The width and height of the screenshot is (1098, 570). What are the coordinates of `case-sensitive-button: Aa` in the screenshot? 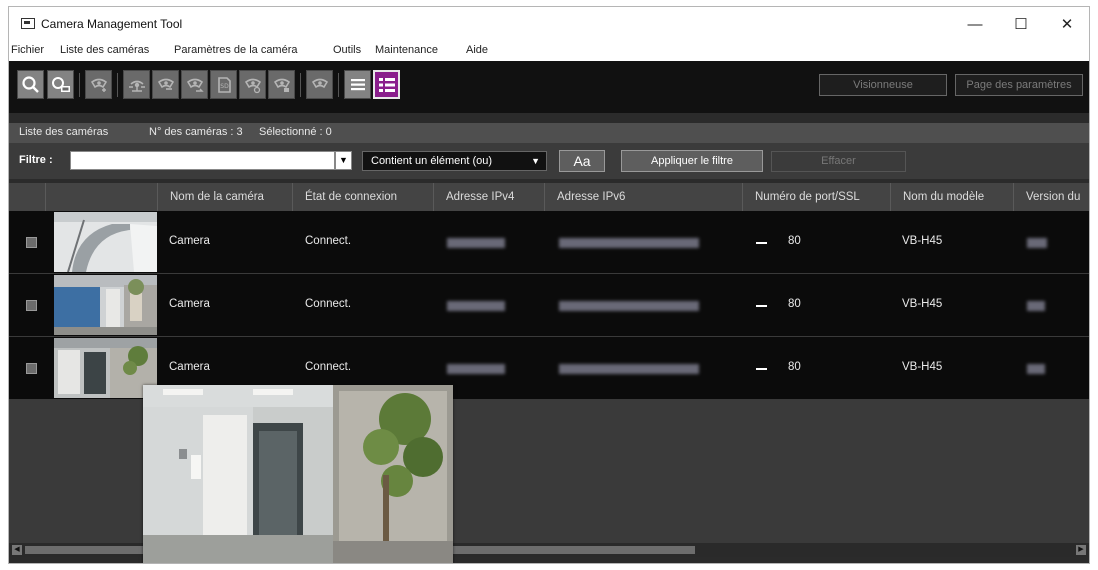 It's located at (582, 161).